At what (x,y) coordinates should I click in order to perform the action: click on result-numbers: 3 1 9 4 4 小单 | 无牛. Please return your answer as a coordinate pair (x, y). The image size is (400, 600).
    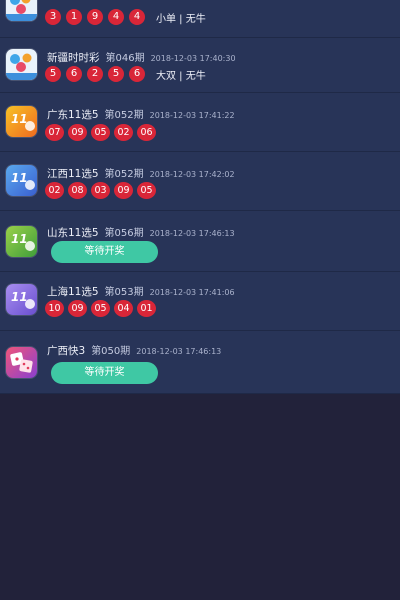
    Looking at the image, I should click on (125, 17).